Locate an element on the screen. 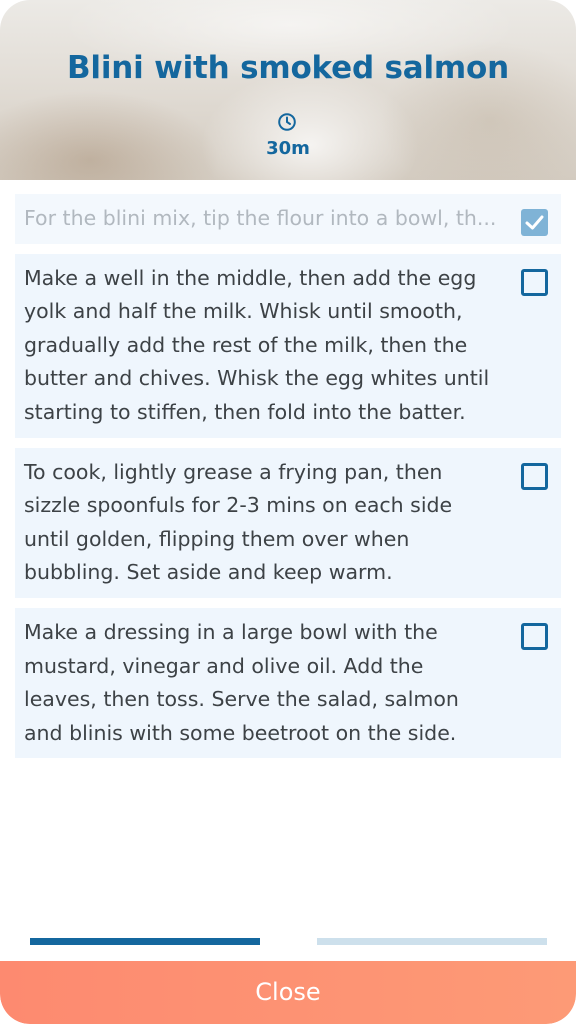 This screenshot has height=1024, width=576. checkmark-icon is located at coordinates (534, 222).